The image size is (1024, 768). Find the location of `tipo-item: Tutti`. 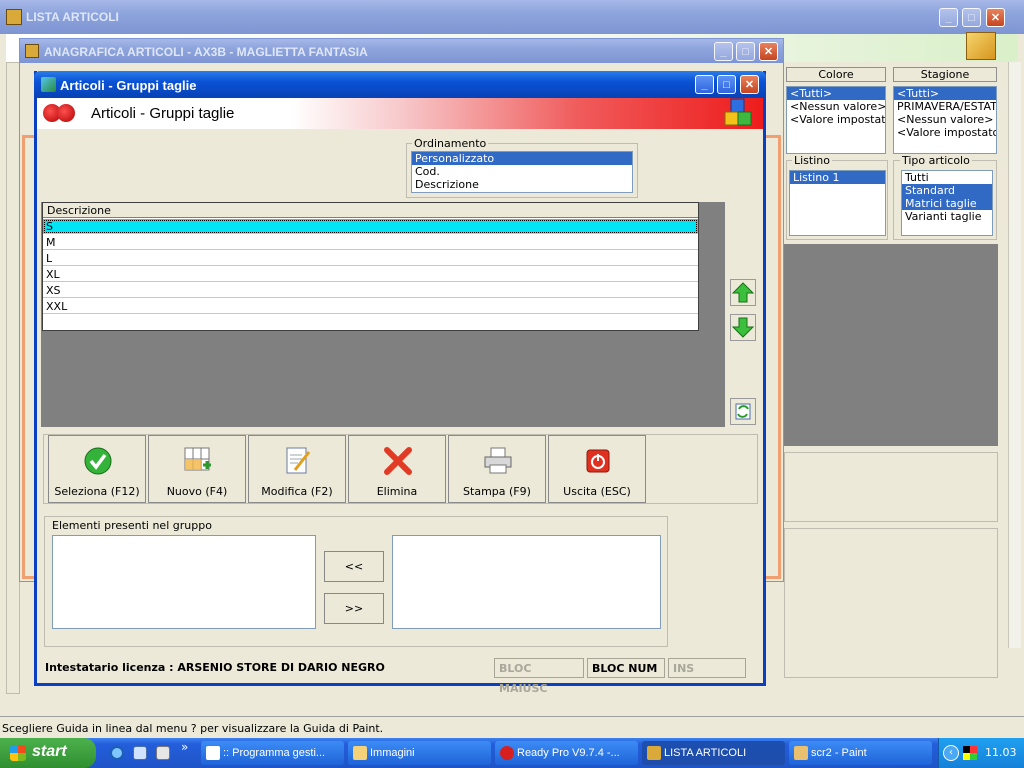

tipo-item: Tutti is located at coordinates (947, 177).